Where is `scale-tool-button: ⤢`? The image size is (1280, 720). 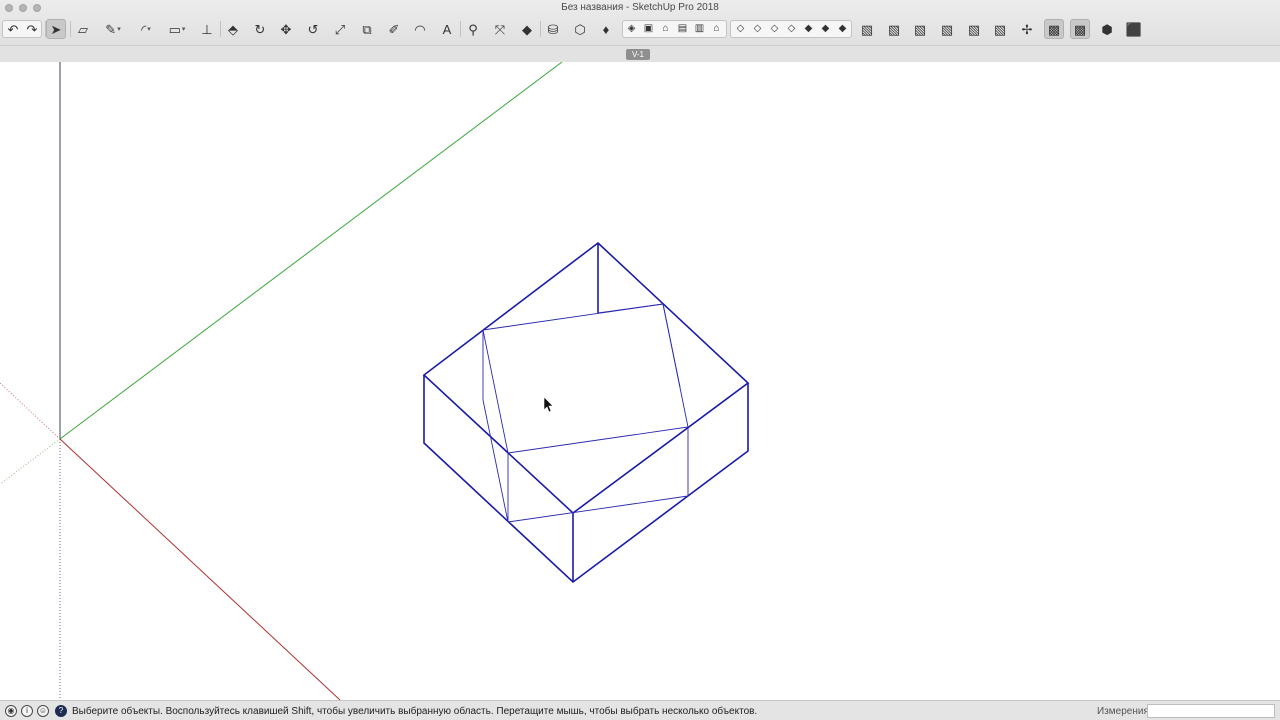 scale-tool-button: ⤢ is located at coordinates (340, 29).